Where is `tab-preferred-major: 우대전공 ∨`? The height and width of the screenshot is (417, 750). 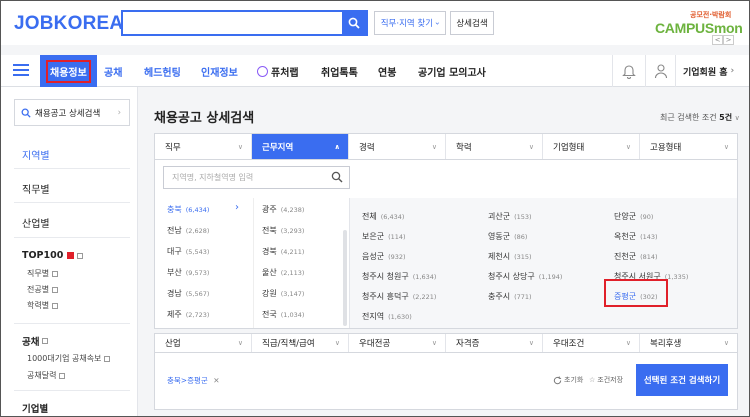
tab-preferred-major: 우대전공 ∨ is located at coordinates (397, 343).